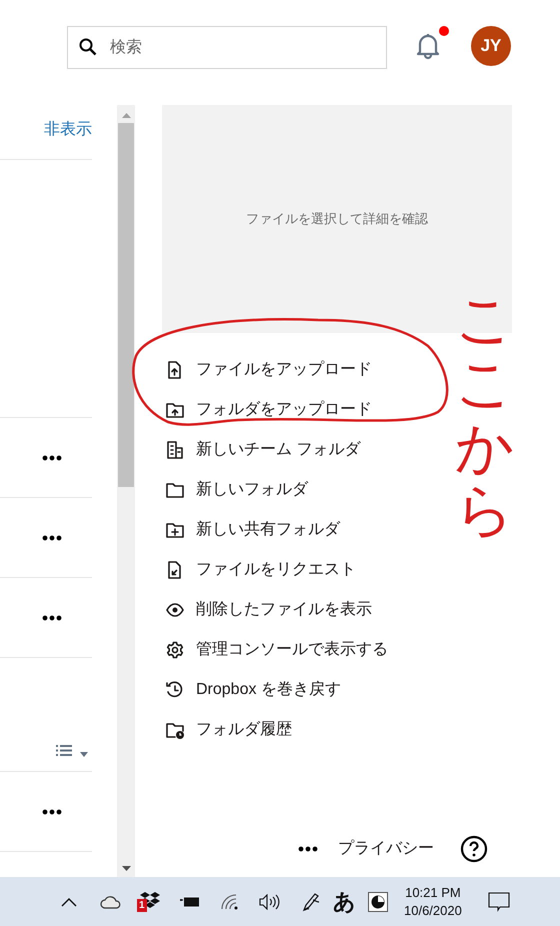 The image size is (560, 926). Describe the element at coordinates (499, 902) in the screenshot. I see `notification-center-icon` at that location.